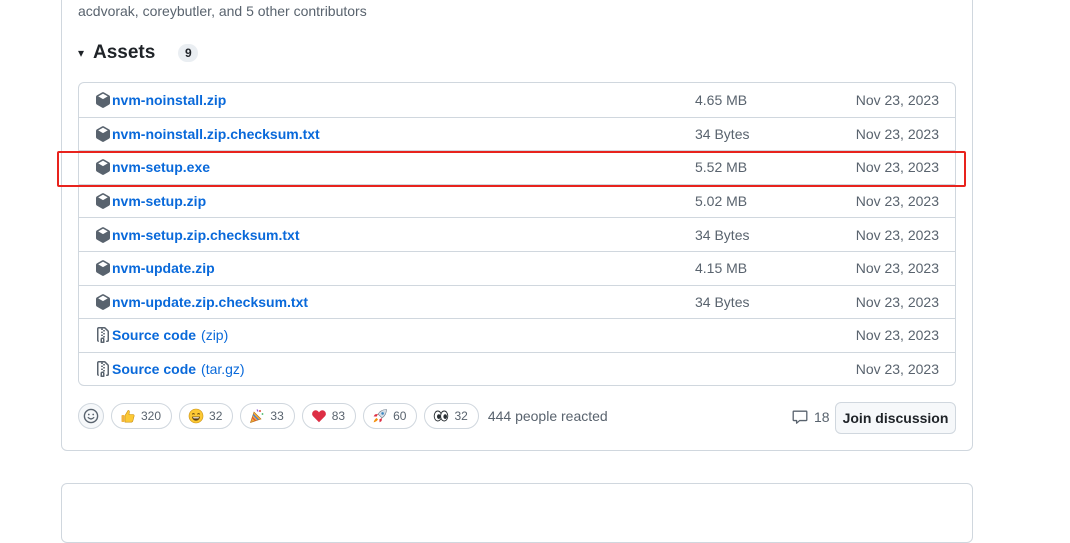 The width and height of the screenshot is (1070, 543). Describe the element at coordinates (188, 53) in the screenshot. I see `assets-count-badge: 9` at that location.